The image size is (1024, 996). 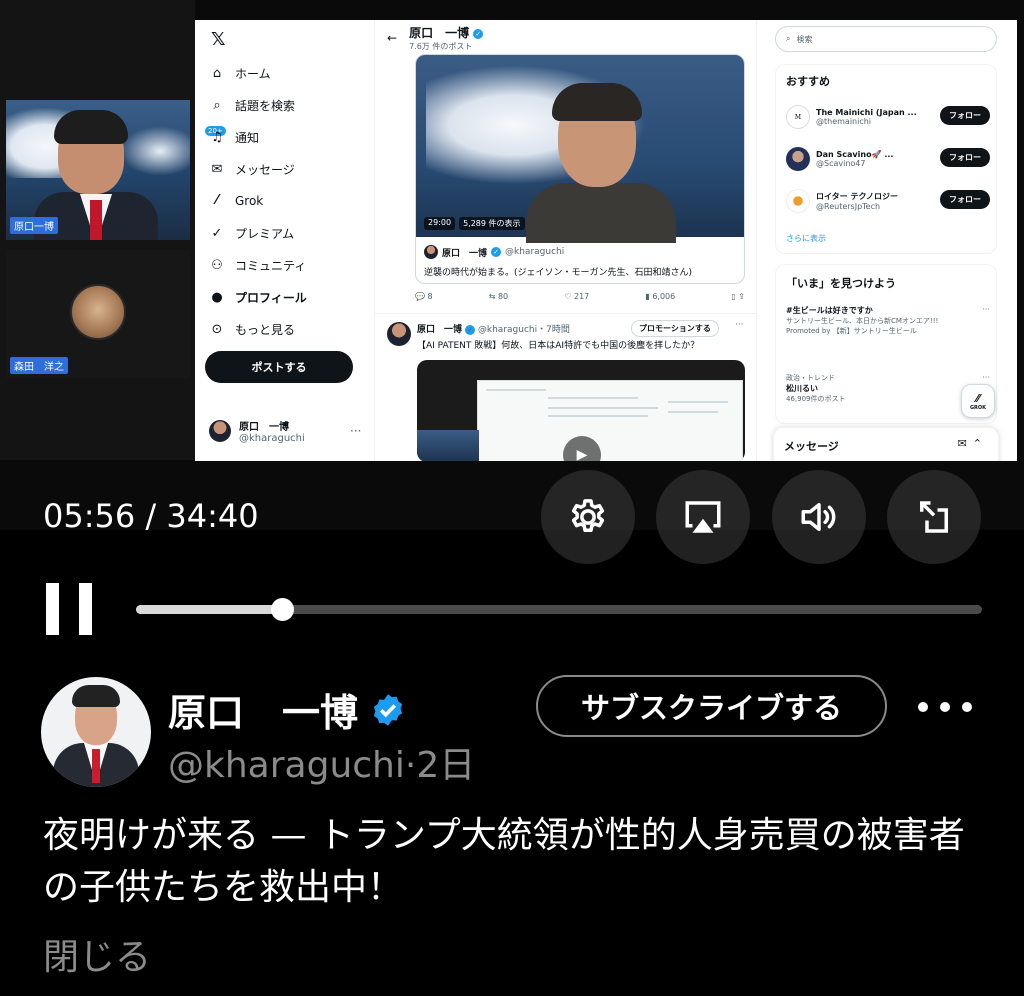 What do you see at coordinates (711, 706) in the screenshot?
I see `subscribe-button: サブスクライブする` at bounding box center [711, 706].